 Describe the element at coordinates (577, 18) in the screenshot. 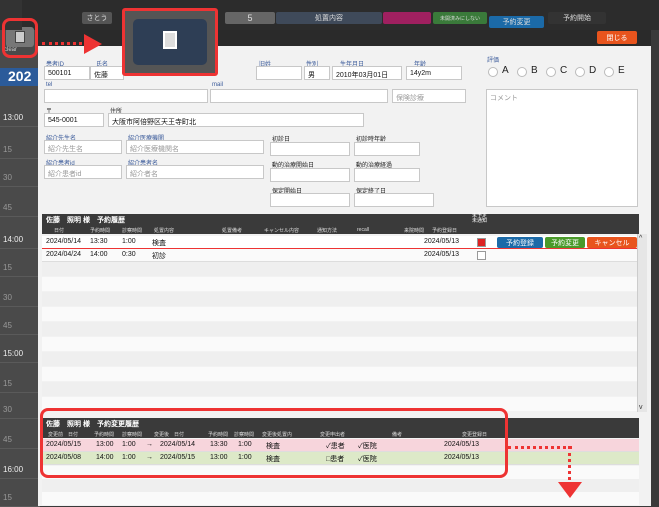

I see `tab-start: 予約開始` at that location.